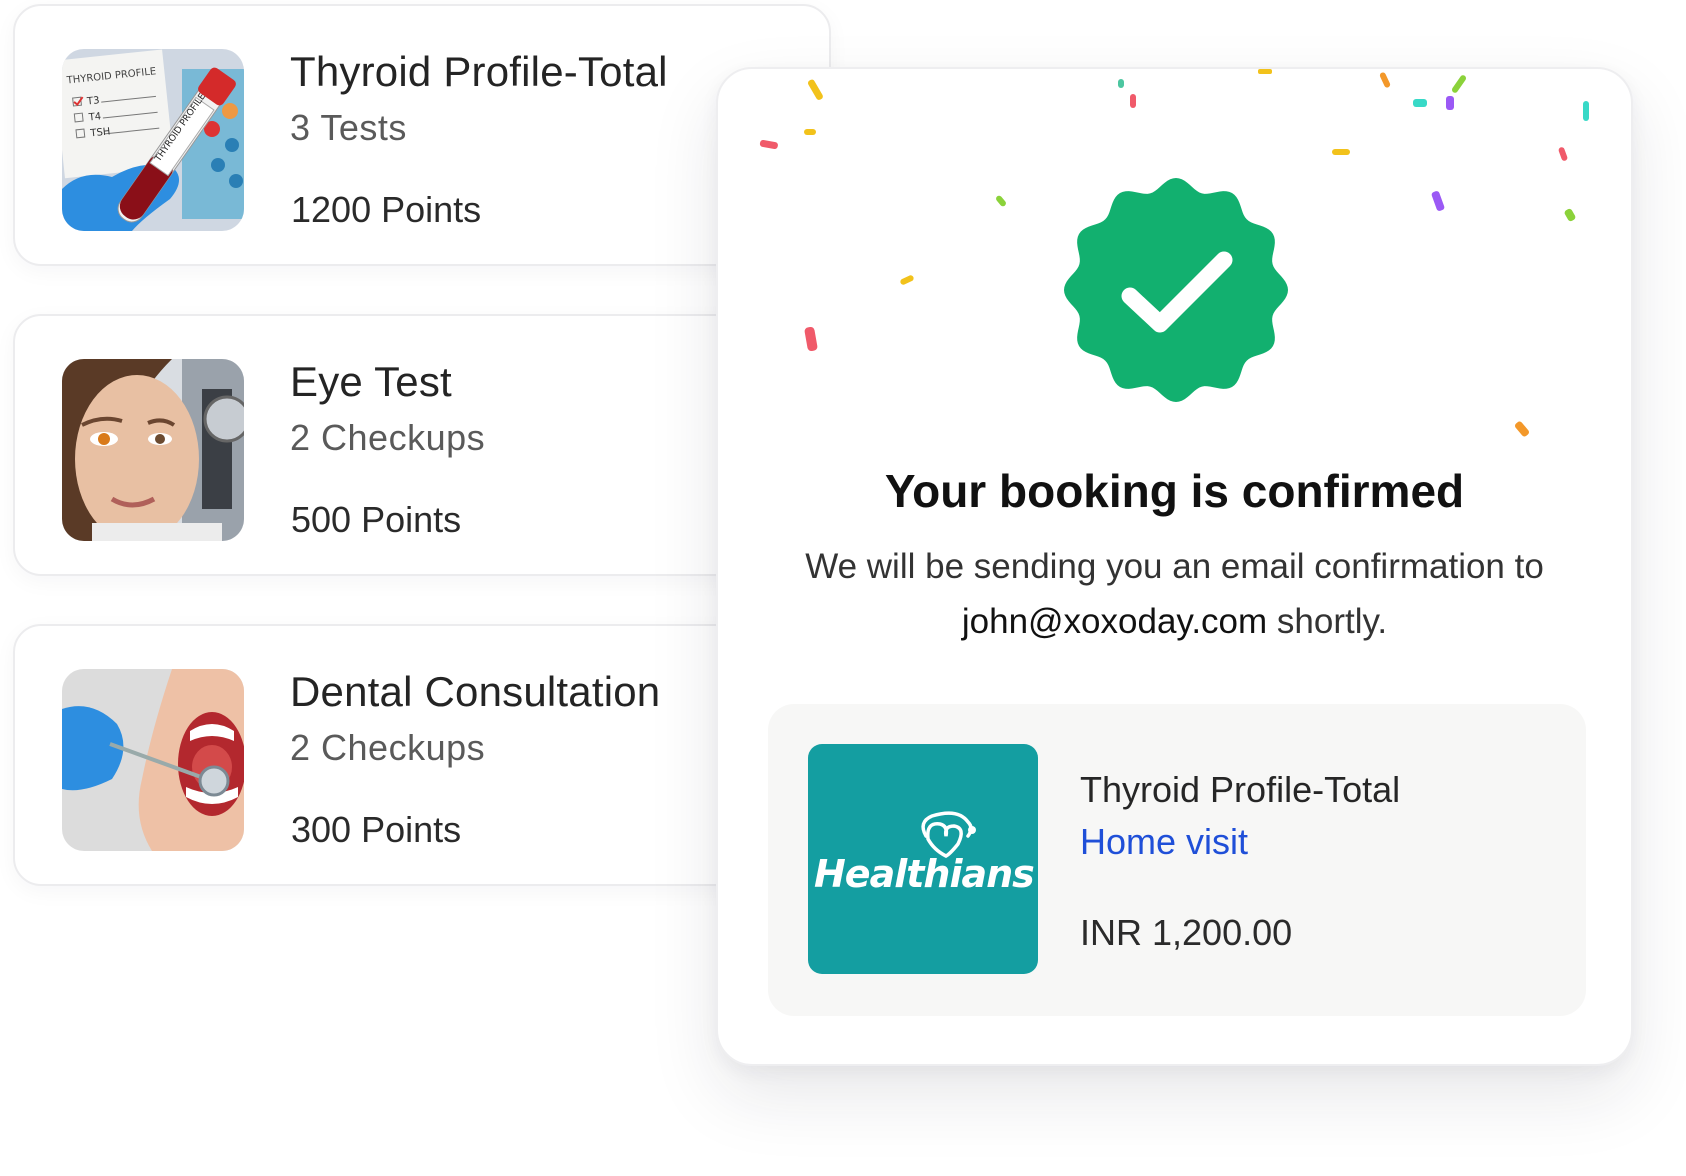  I want to click on booking-price: INR 1,200.00, so click(1186, 932).